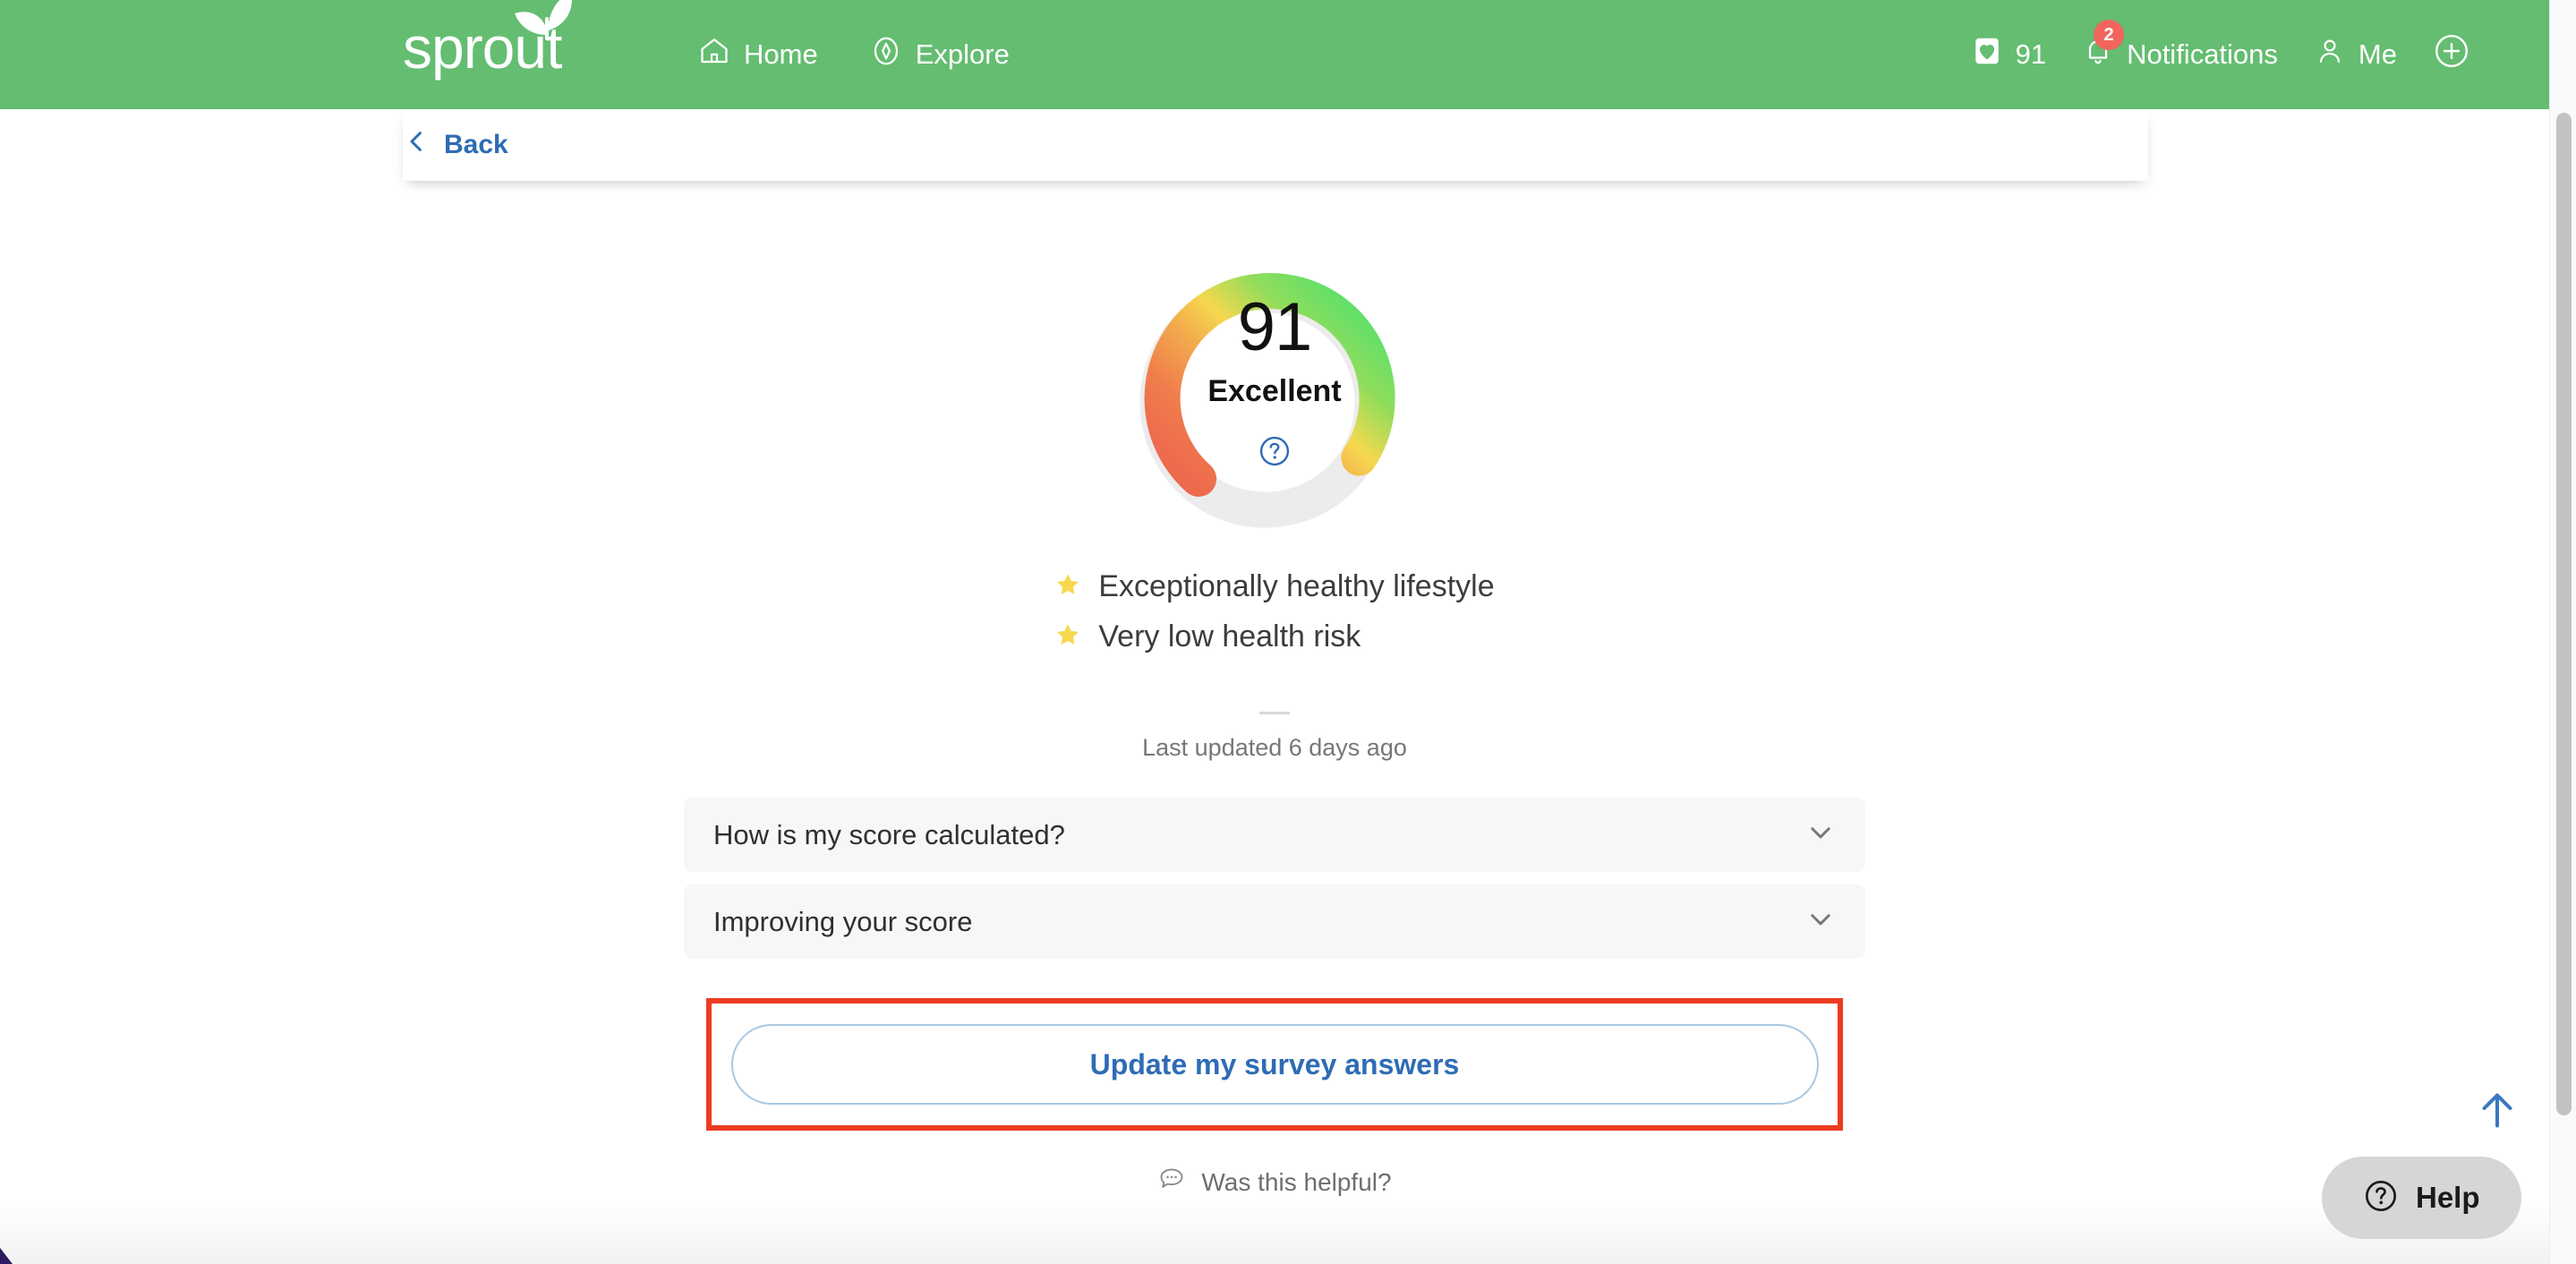  What do you see at coordinates (2355, 54) in the screenshot?
I see `nav-item-me: Me` at bounding box center [2355, 54].